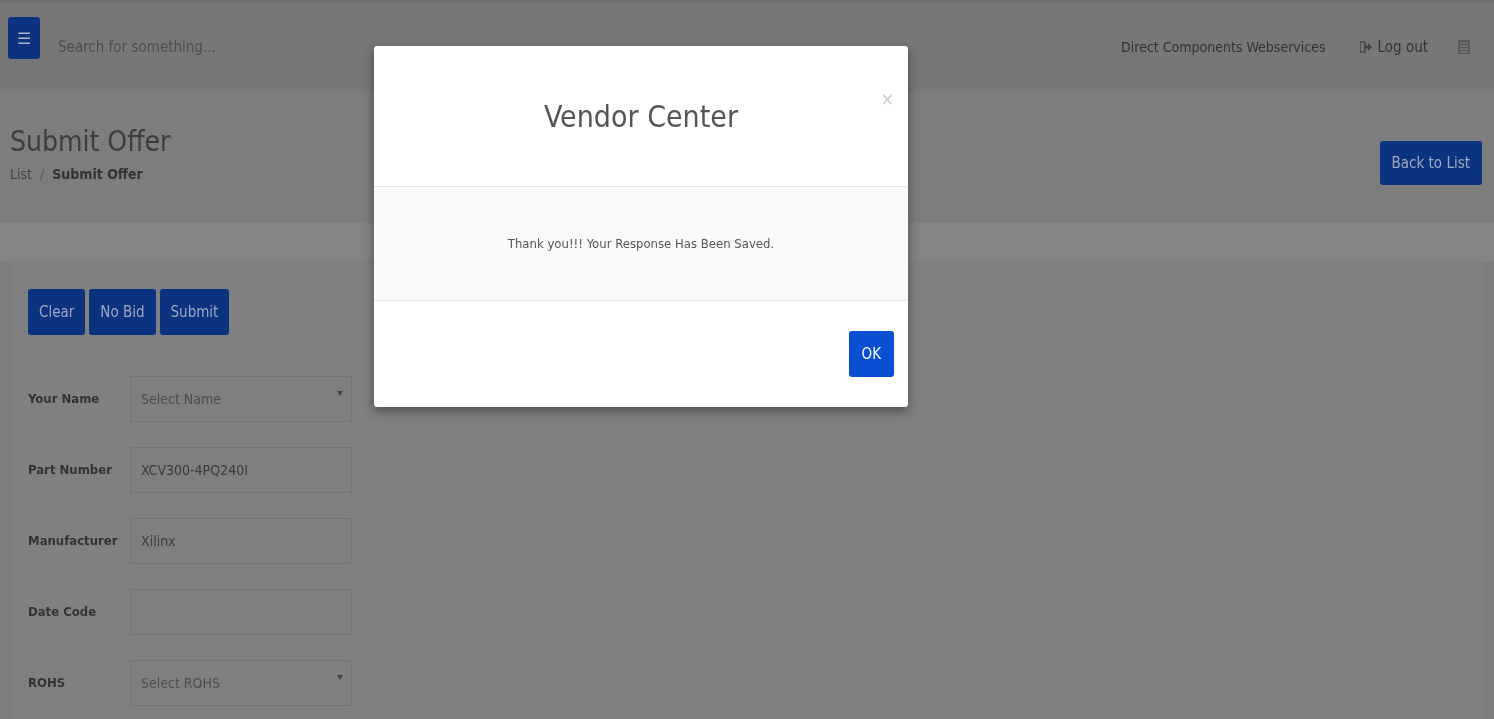 Image resolution: width=1494 pixels, height=719 pixels. What do you see at coordinates (241, 540) in the screenshot?
I see `input-field: Xilinx` at bounding box center [241, 540].